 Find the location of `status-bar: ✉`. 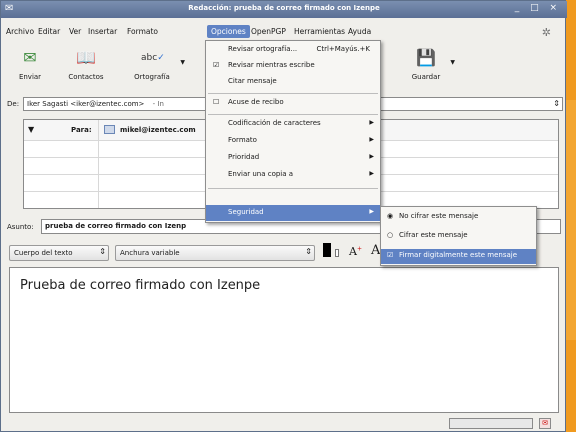

status-bar: ✉ is located at coordinates (284, 423).